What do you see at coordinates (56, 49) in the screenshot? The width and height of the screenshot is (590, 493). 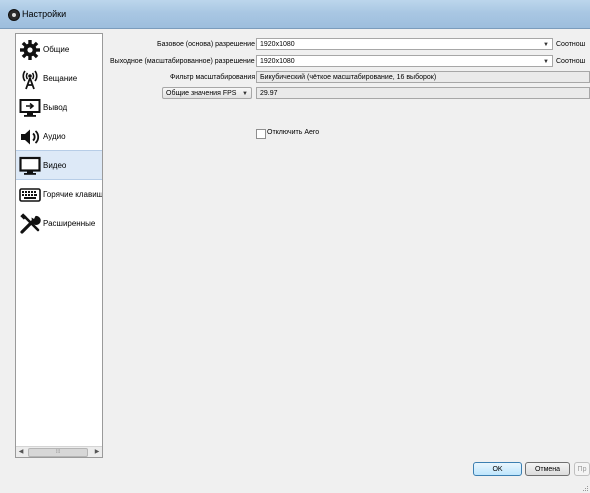 I see `sidebar-item-label: Общие` at bounding box center [56, 49].